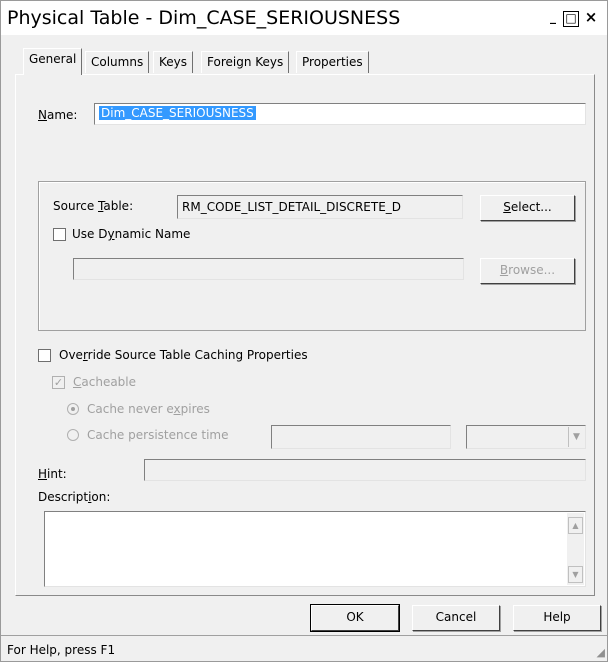 The width and height of the screenshot is (608, 662). I want to click on tab-keys: Keys, so click(173, 62).